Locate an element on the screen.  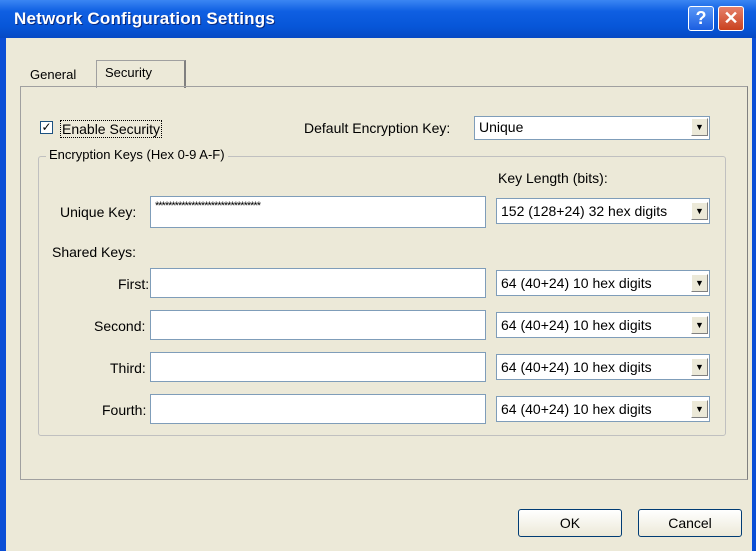
ok-button: OK is located at coordinates (570, 523).